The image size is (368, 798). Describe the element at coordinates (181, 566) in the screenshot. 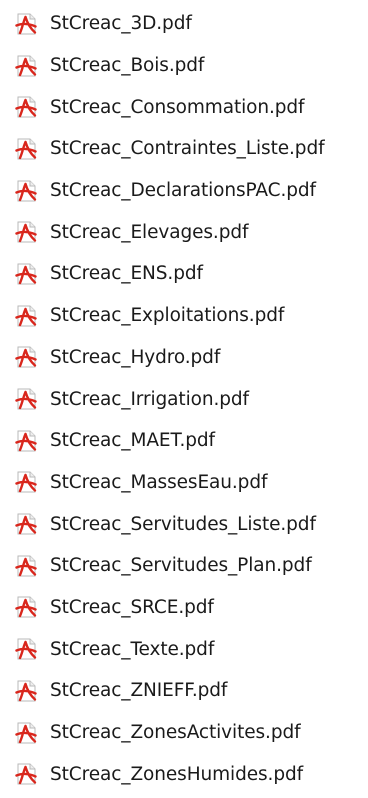

I see `file-name: StCreac_Servitudes_Plan.pdf` at that location.